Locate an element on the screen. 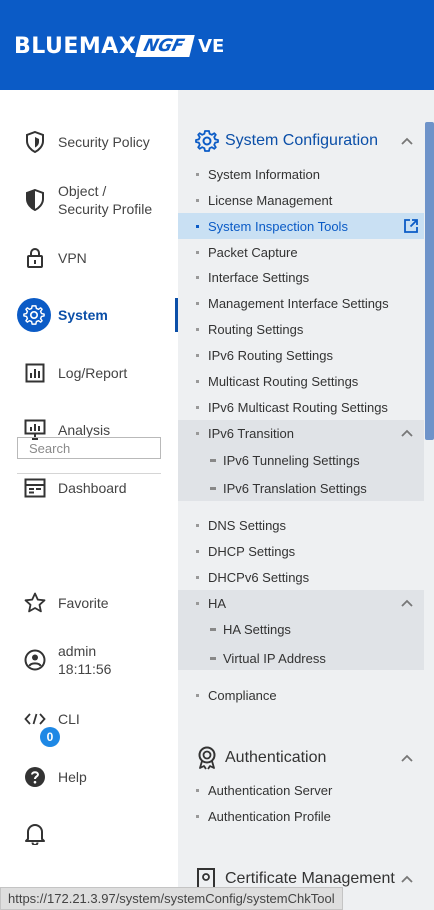  menu-item-system-information: System Information is located at coordinates (301, 174).